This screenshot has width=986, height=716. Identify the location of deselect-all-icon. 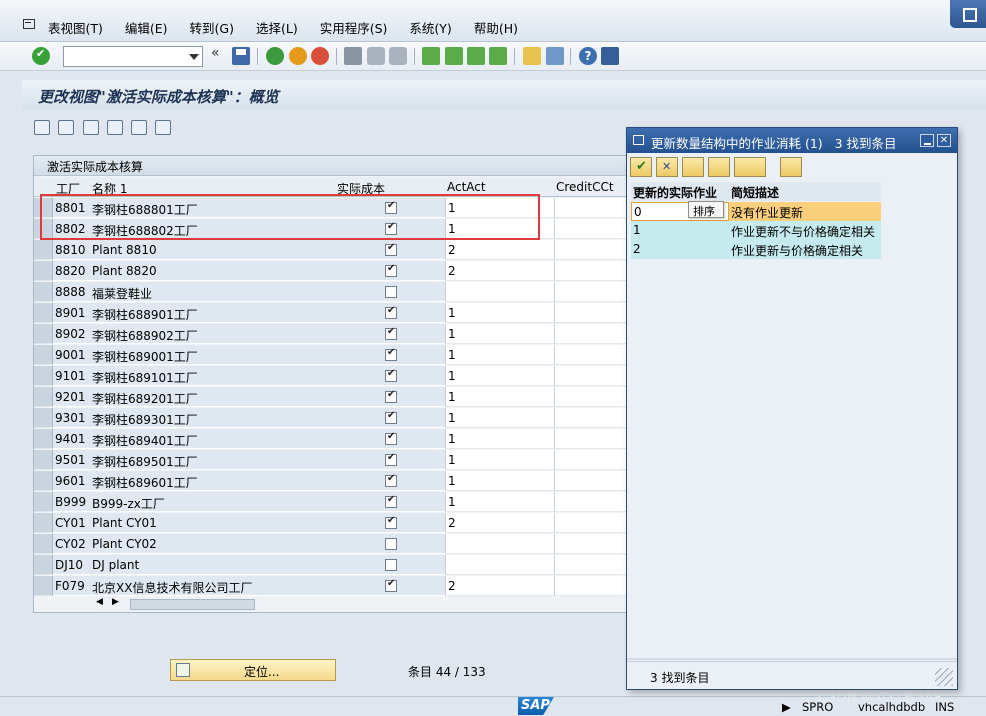
(139, 127).